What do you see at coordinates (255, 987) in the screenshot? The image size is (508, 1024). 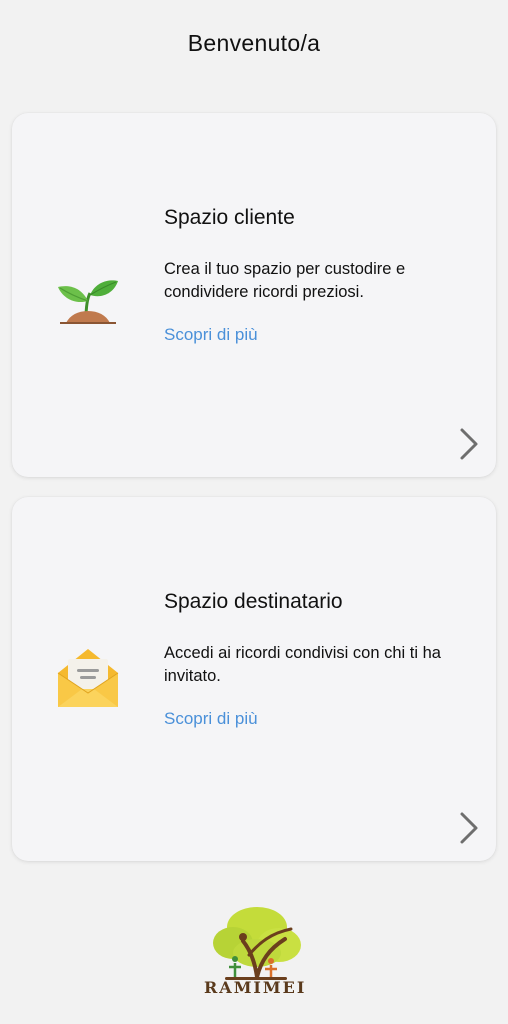 I see `logo-text: RAMIMEI` at bounding box center [255, 987].